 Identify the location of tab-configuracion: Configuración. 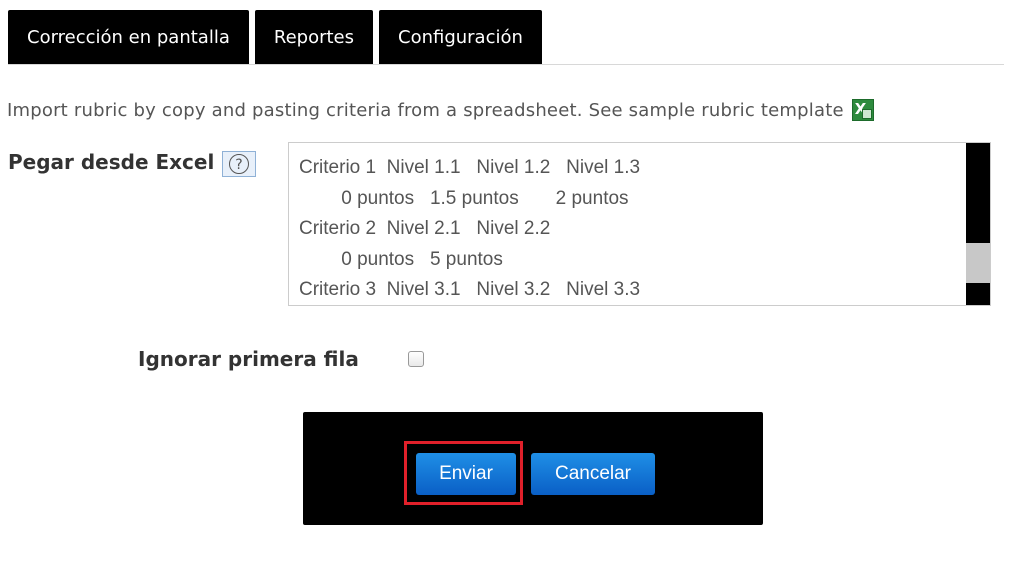
(460, 37).